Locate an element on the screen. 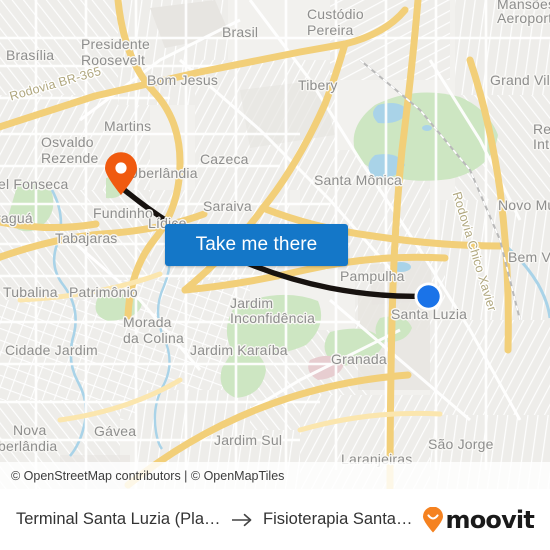 Image resolution: width=550 pixels, height=550 pixels. origin-pin-icon is located at coordinates (121, 174).